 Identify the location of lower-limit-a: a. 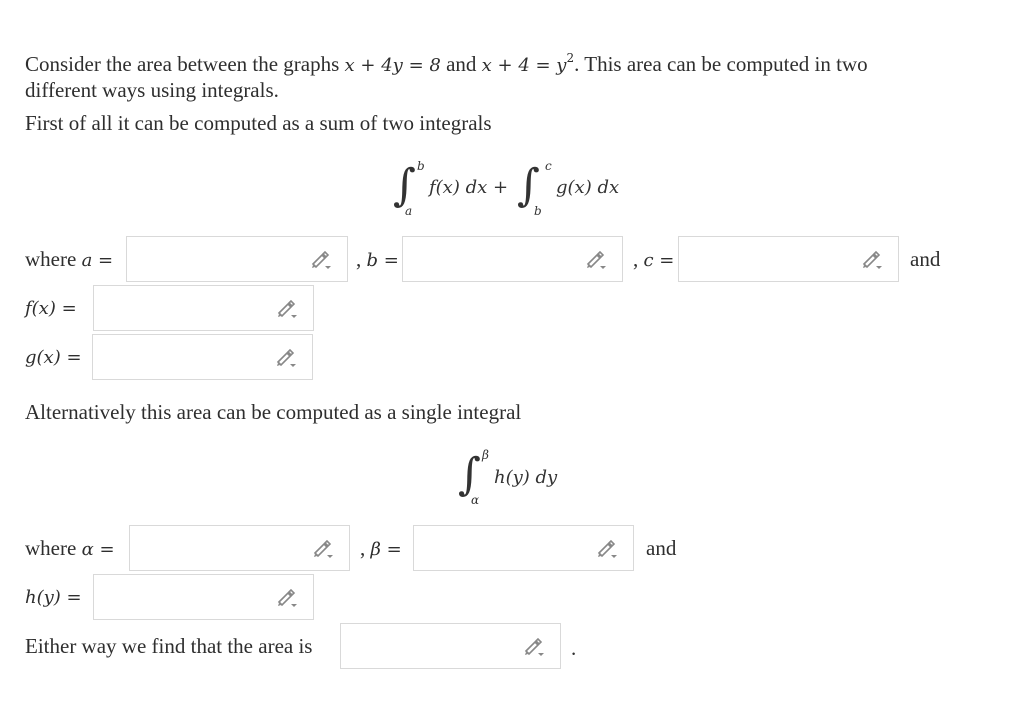
(409, 211).